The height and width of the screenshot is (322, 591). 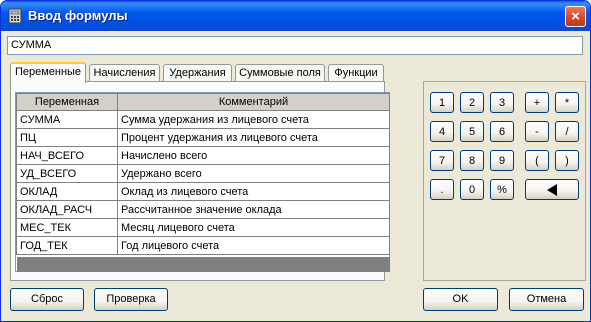 I want to click on key-1: 1, so click(x=442, y=102).